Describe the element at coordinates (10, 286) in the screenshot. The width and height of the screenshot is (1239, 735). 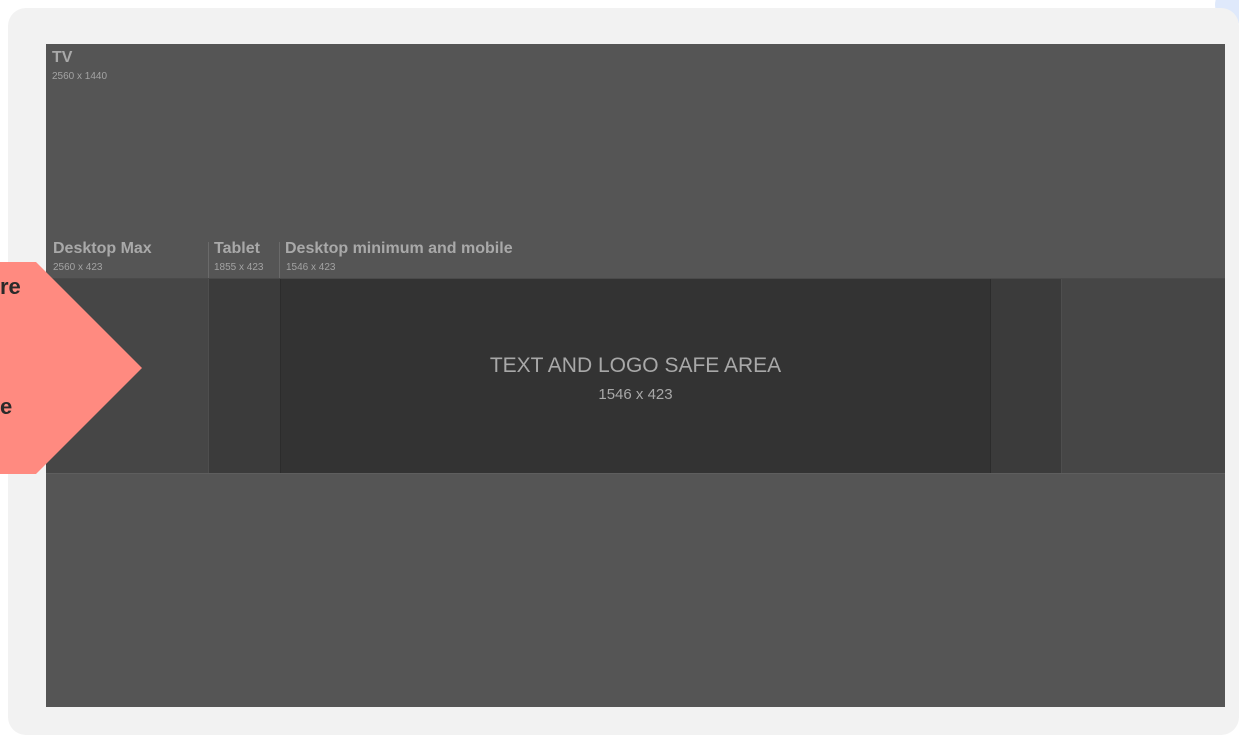
I see `callout-text-top: re` at that location.